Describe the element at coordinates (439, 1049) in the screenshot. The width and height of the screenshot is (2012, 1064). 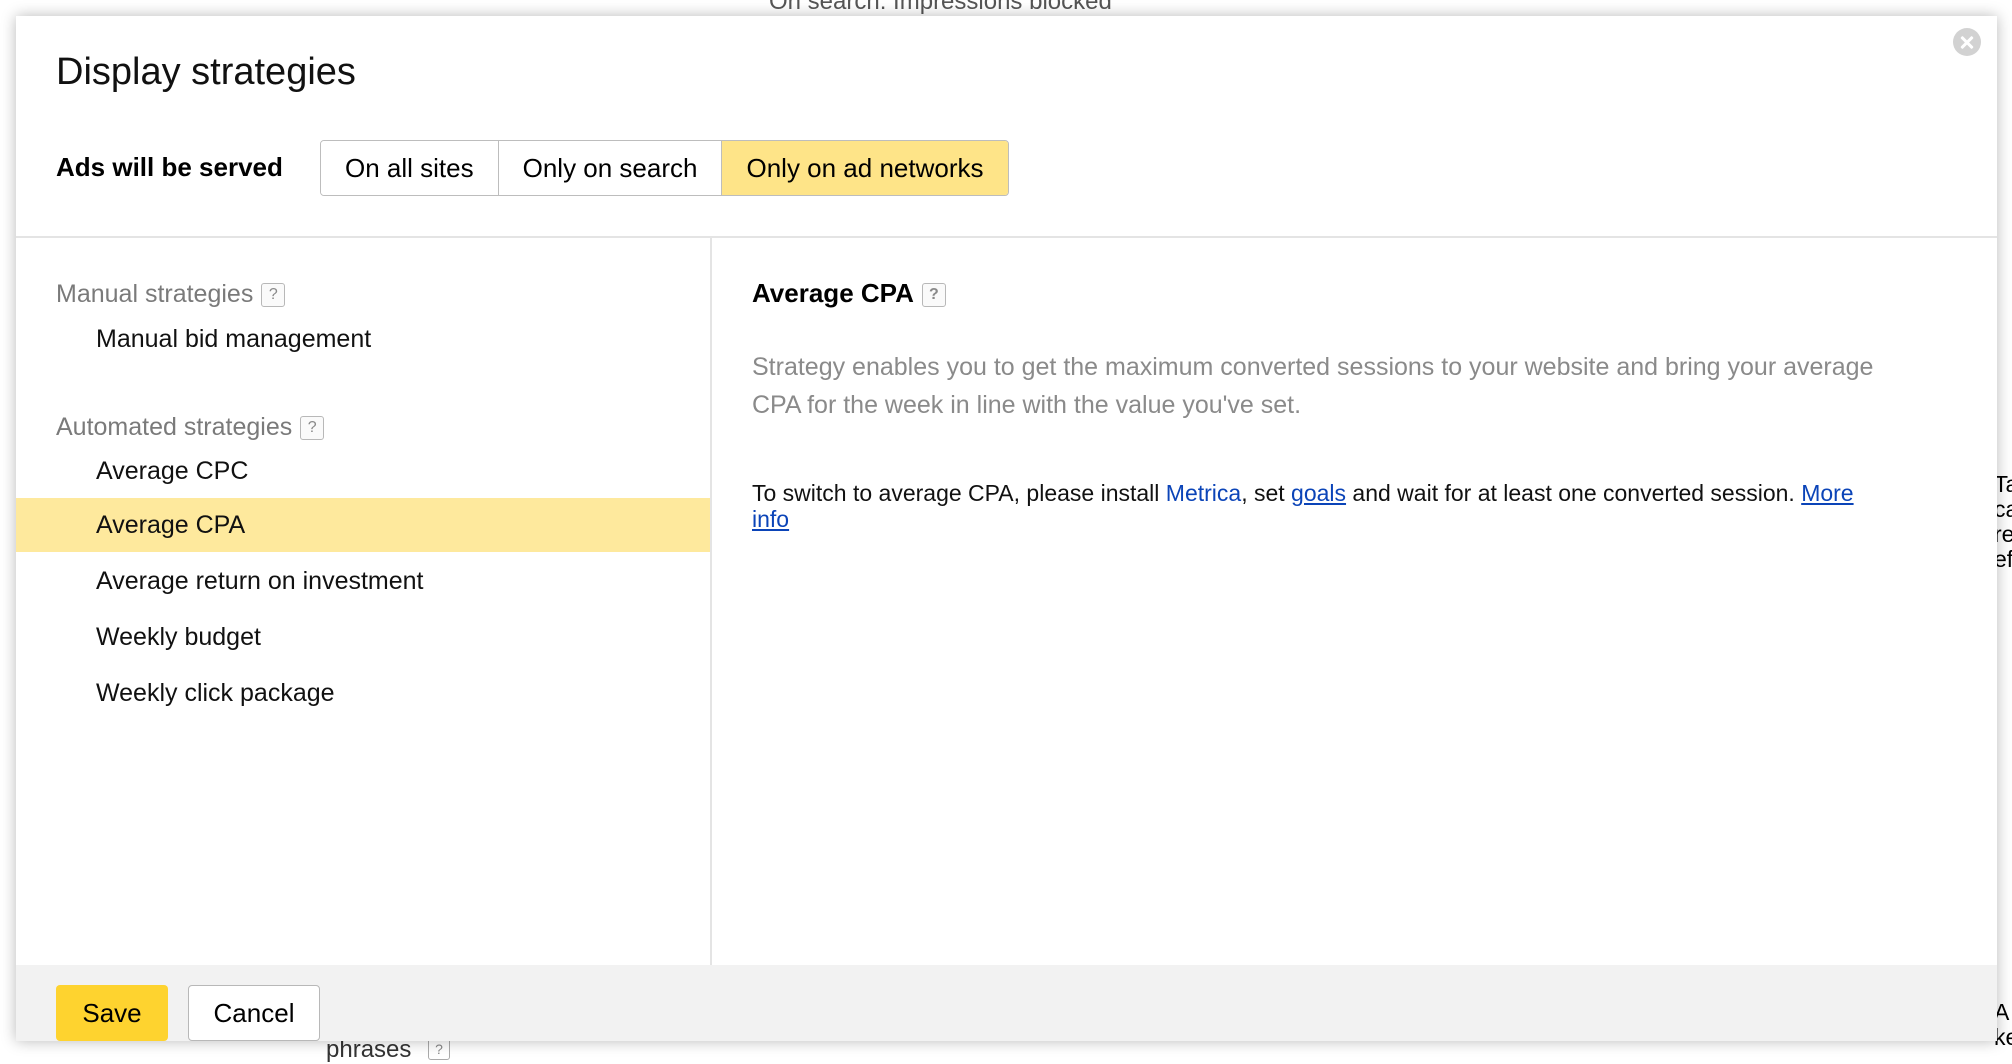
I see `background-help-icon: ?` at that location.